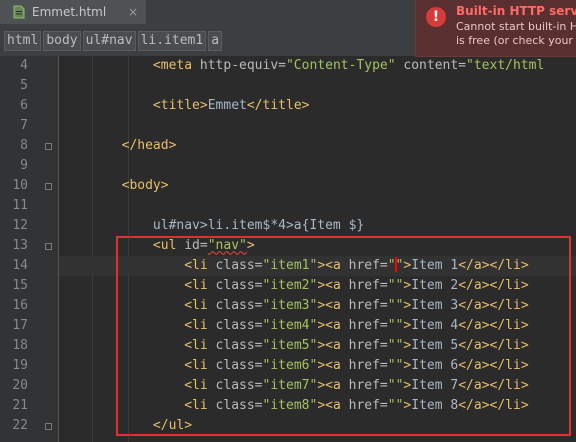  What do you see at coordinates (20, 345) in the screenshot?
I see `line-number: 18` at bounding box center [20, 345].